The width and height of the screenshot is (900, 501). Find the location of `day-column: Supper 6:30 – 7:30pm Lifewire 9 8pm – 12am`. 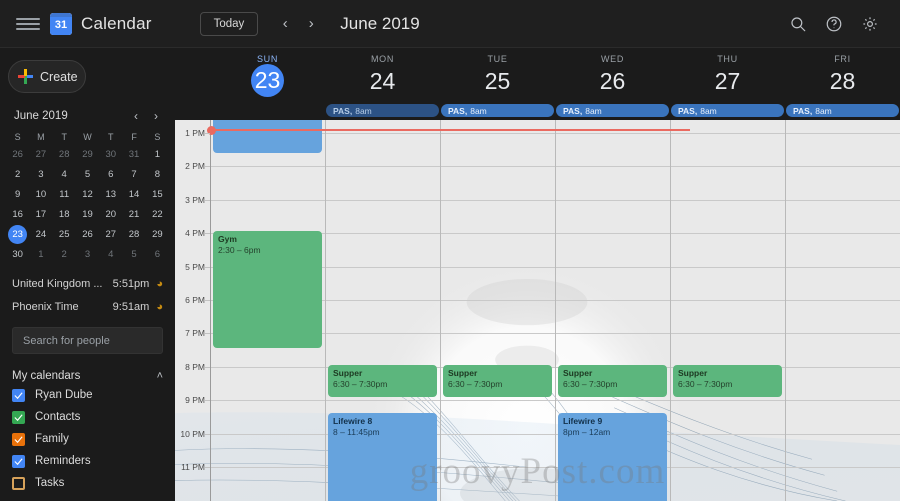

day-column: Supper 6:30 – 7:30pm Lifewire 9 8pm – 12am is located at coordinates (613, 310).